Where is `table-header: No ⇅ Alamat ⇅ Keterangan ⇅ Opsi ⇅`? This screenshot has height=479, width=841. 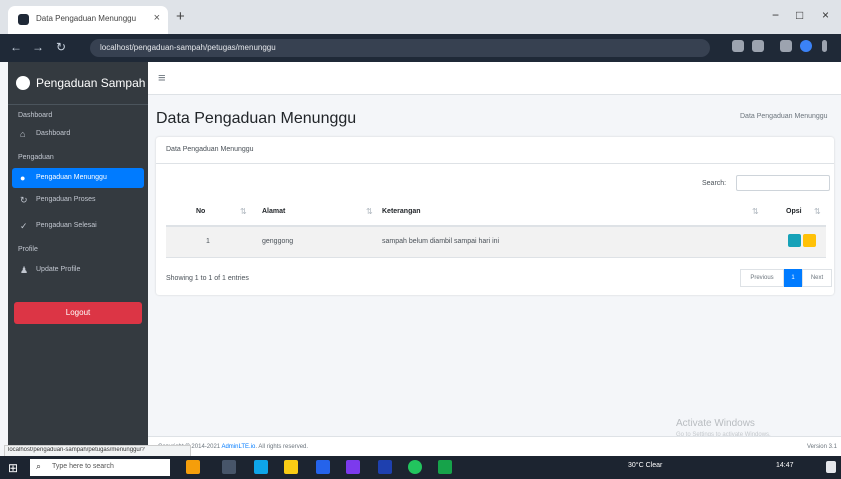 table-header: No ⇅ Alamat ⇅ Keterangan ⇅ Opsi ⇅ is located at coordinates (496, 213).